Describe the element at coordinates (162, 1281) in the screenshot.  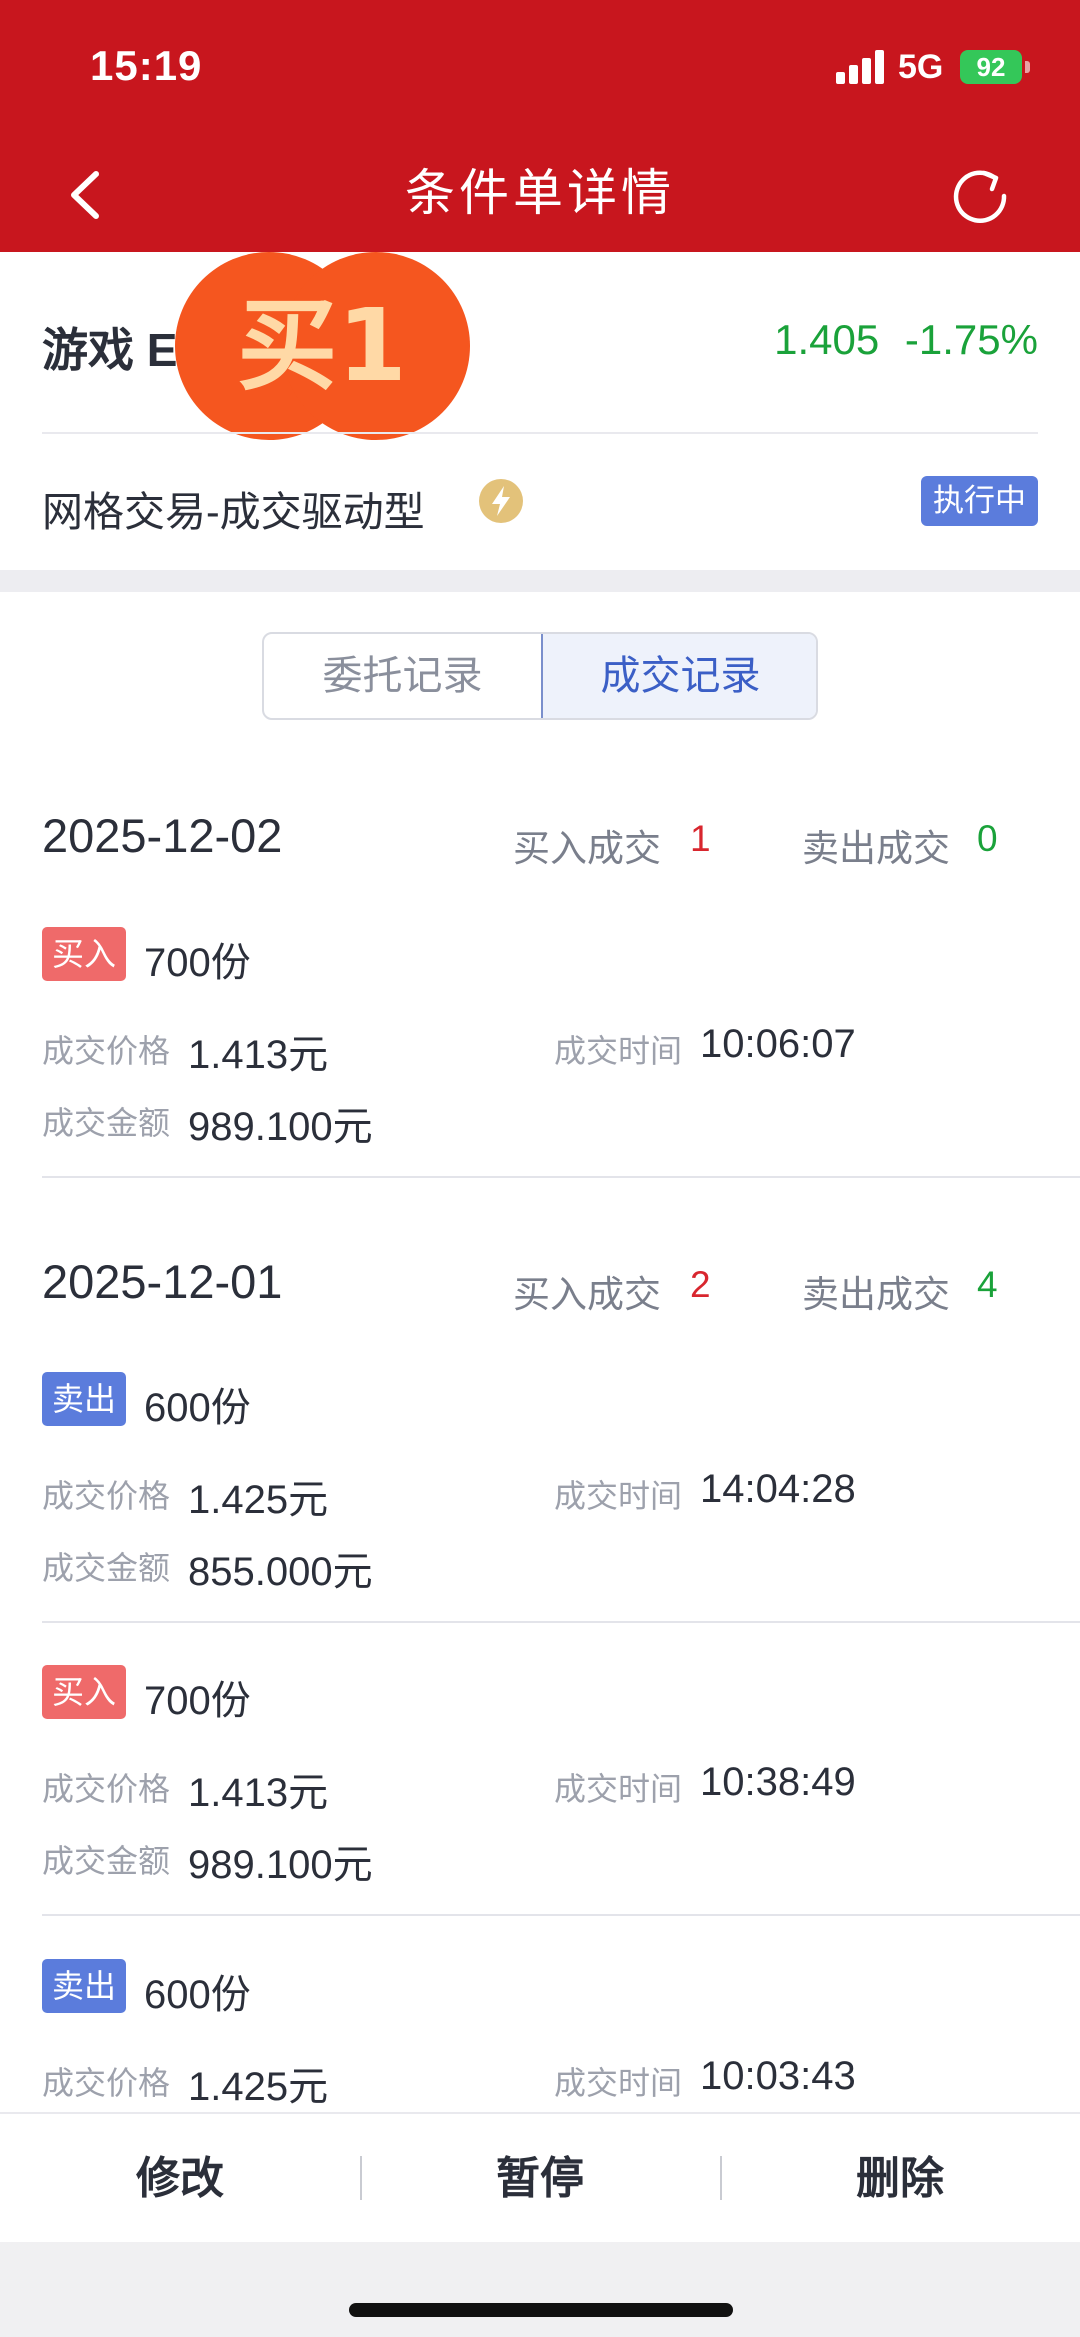
I see `group-date: 2025-12-01` at that location.